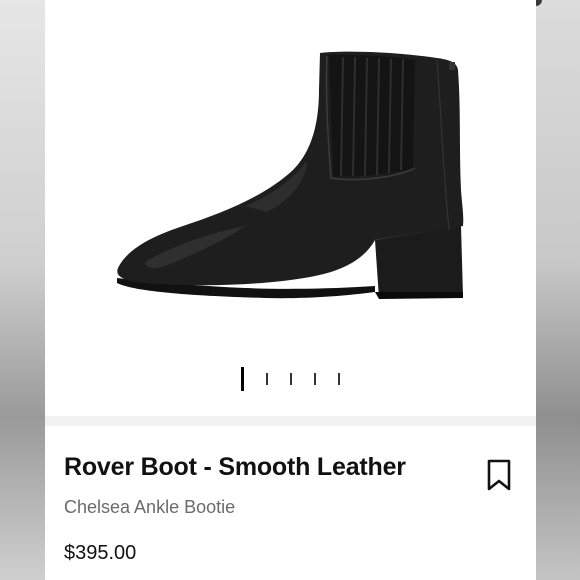 This screenshot has width=580, height=580. I want to click on right-gutter, so click(558, 290).